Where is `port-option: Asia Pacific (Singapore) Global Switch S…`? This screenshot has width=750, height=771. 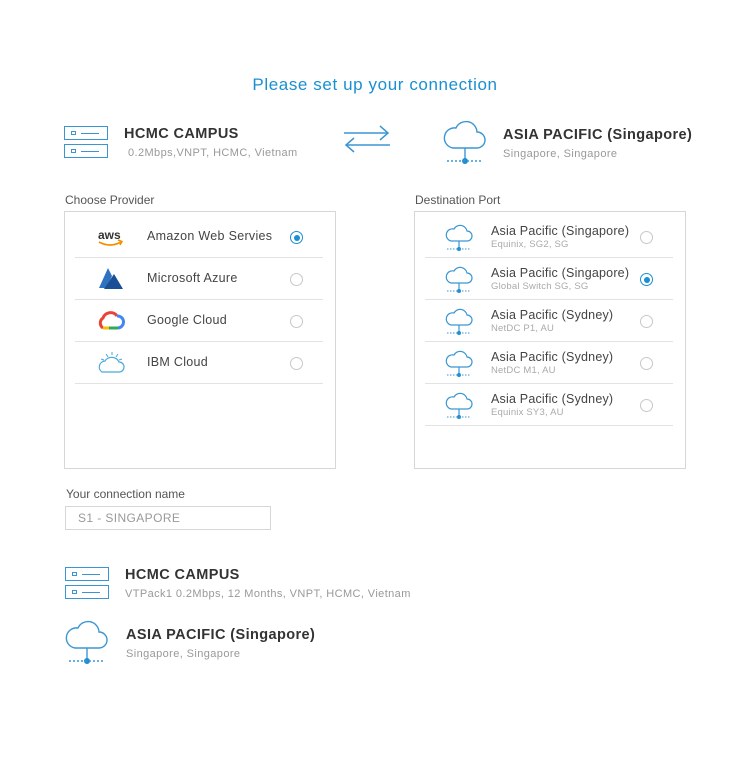
port-option: Asia Pacific (Singapore) Global Switch S… is located at coordinates (549, 279).